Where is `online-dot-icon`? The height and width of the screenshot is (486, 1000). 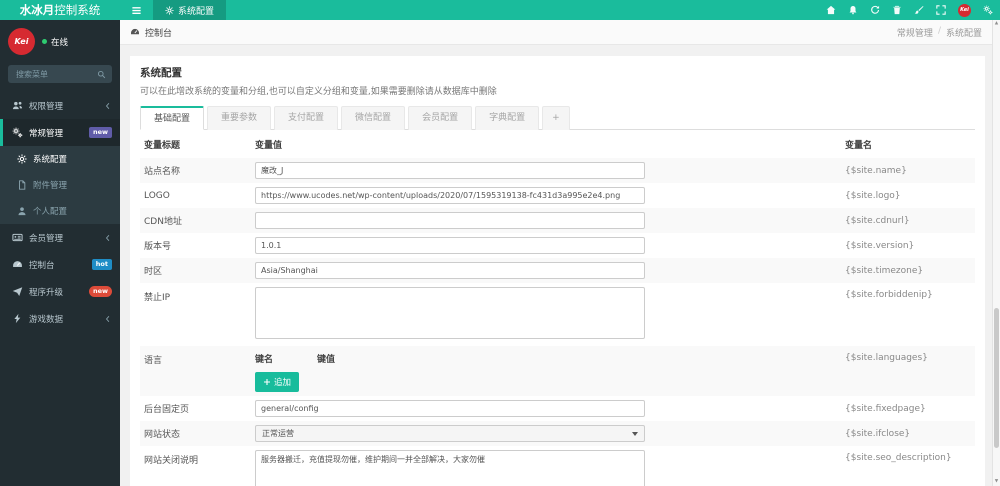 online-dot-icon is located at coordinates (44, 41).